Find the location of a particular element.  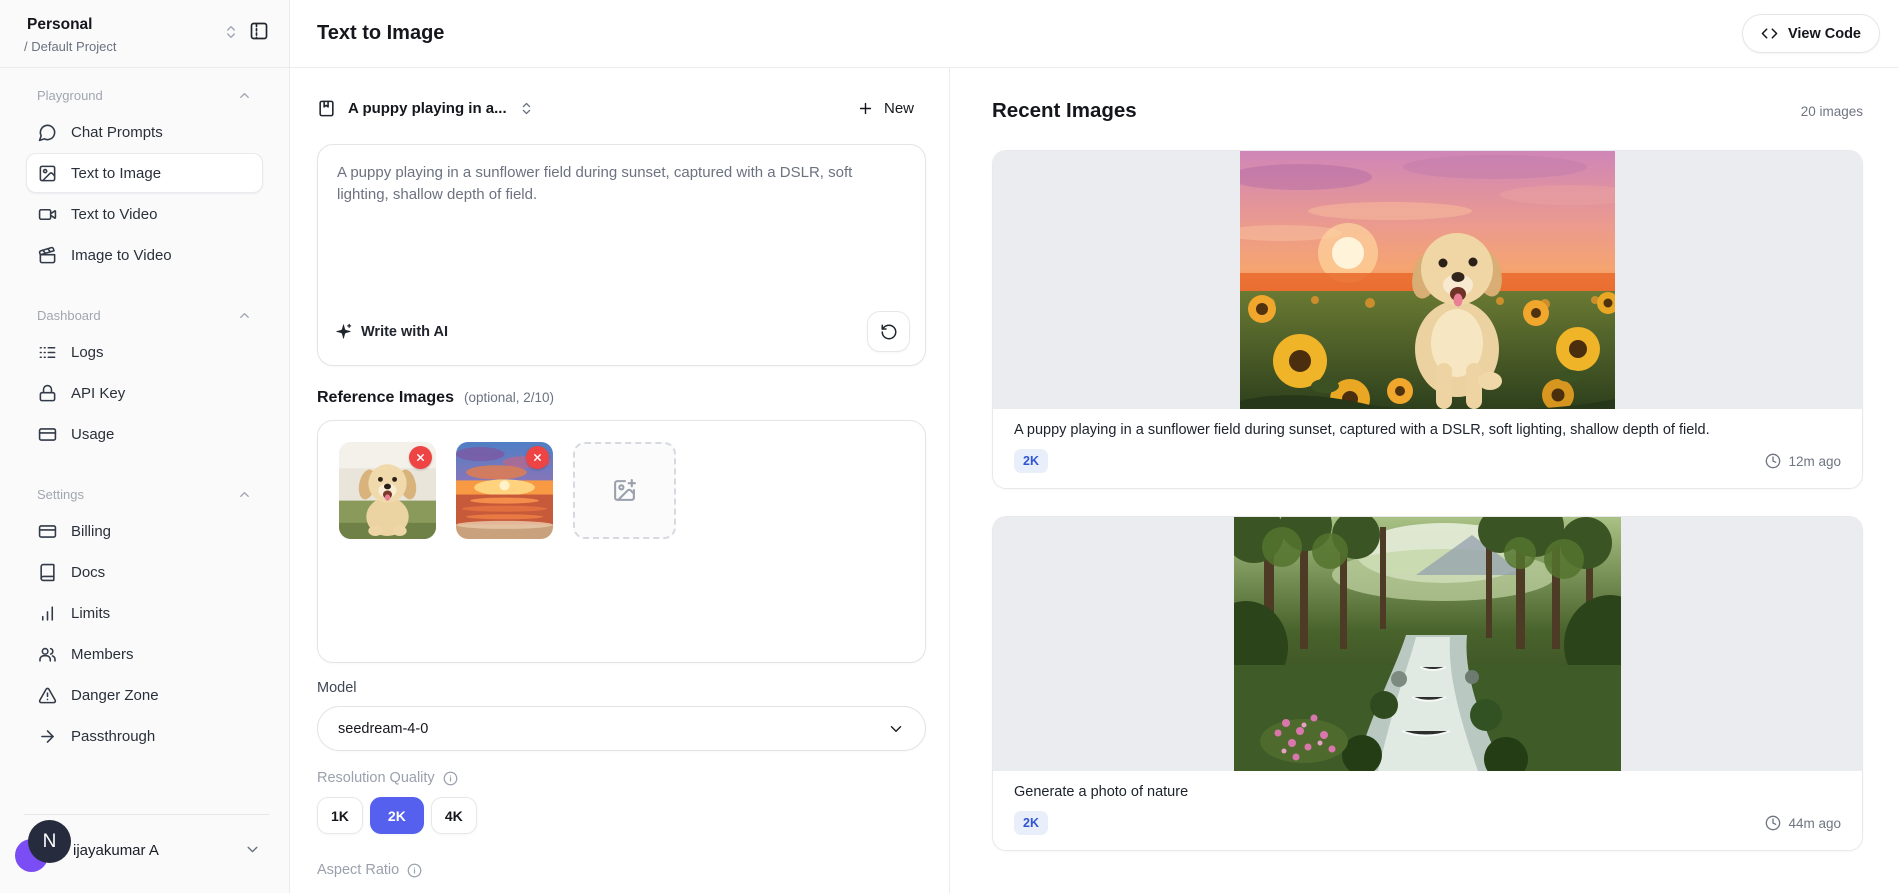

undo-icon is located at coordinates (889, 332).